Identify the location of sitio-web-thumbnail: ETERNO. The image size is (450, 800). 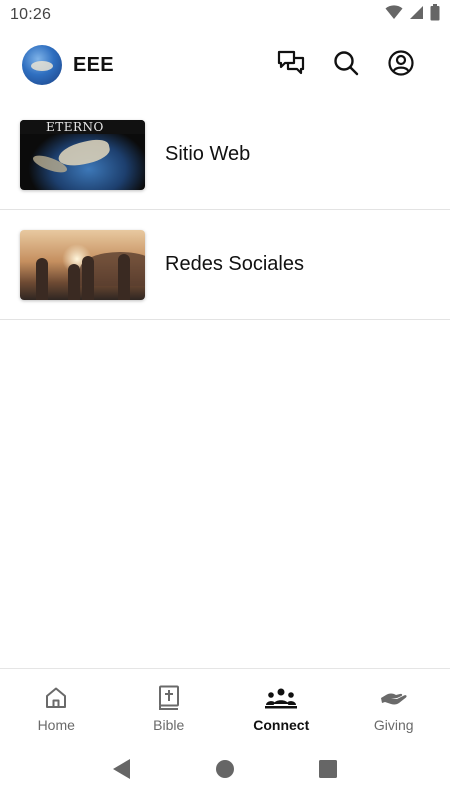
(82, 154).